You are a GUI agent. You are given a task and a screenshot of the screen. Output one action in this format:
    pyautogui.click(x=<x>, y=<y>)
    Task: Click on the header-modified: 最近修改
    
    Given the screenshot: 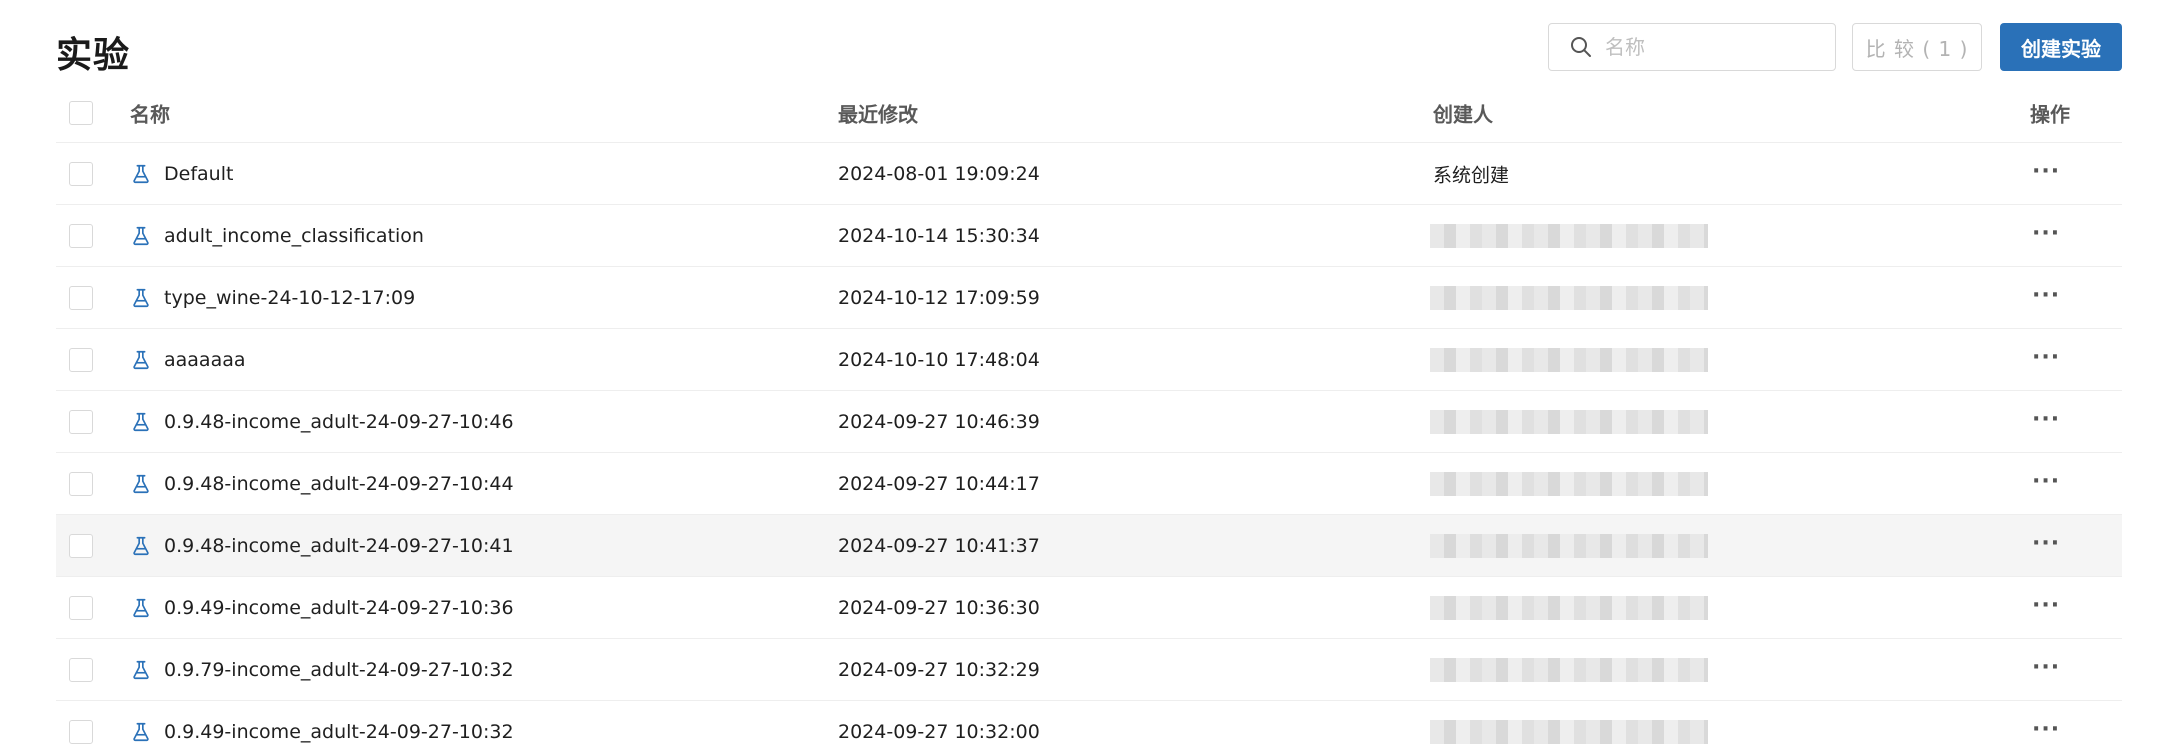 What is the action you would take?
    pyautogui.click(x=878, y=113)
    